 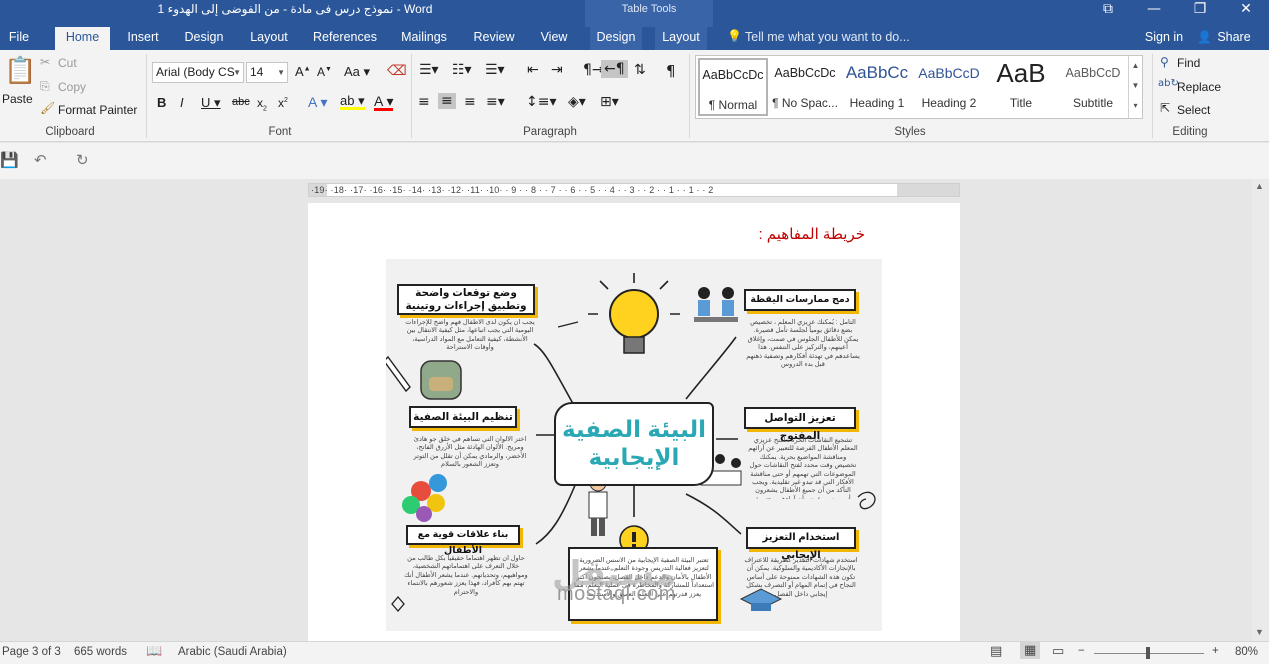 What do you see at coordinates (949, 87) in the screenshot?
I see `style-heading-2: AaBbCcD Heading 2` at bounding box center [949, 87].